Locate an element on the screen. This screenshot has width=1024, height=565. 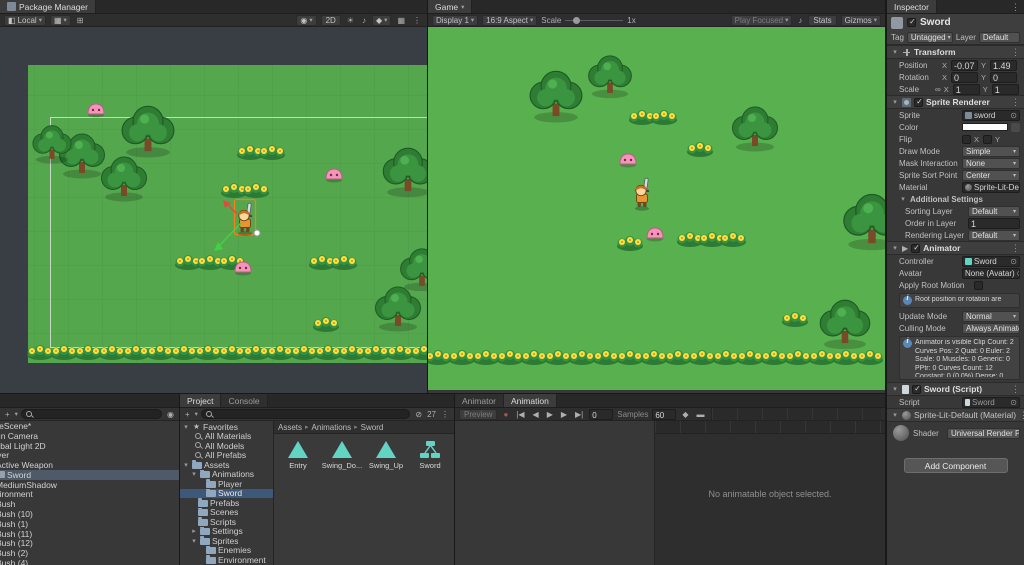
color-swatch is located at coordinates (985, 127).